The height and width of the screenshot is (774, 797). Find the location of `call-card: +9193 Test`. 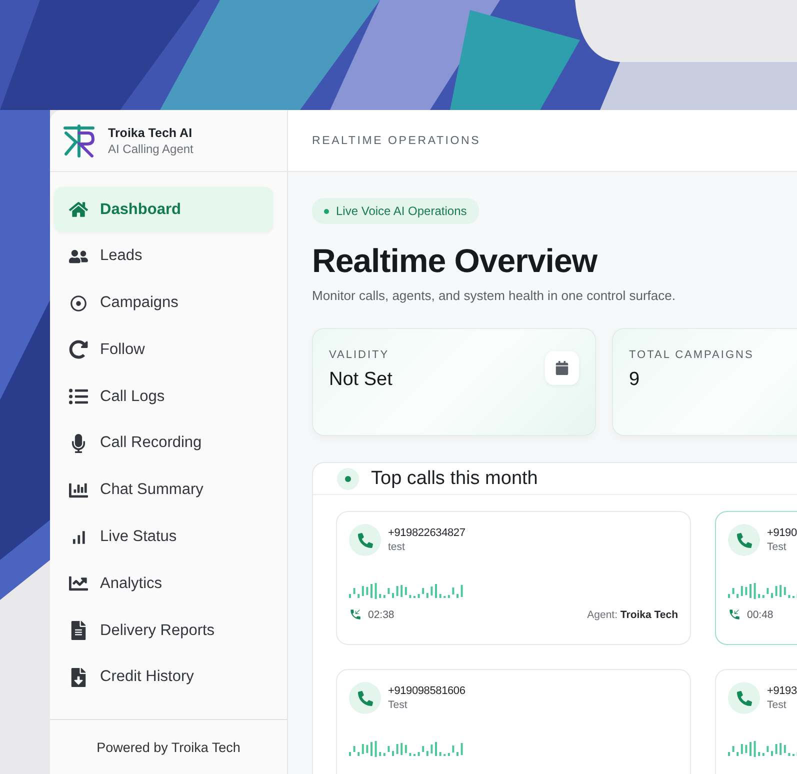

call-card: +9193 Test is located at coordinates (756, 721).